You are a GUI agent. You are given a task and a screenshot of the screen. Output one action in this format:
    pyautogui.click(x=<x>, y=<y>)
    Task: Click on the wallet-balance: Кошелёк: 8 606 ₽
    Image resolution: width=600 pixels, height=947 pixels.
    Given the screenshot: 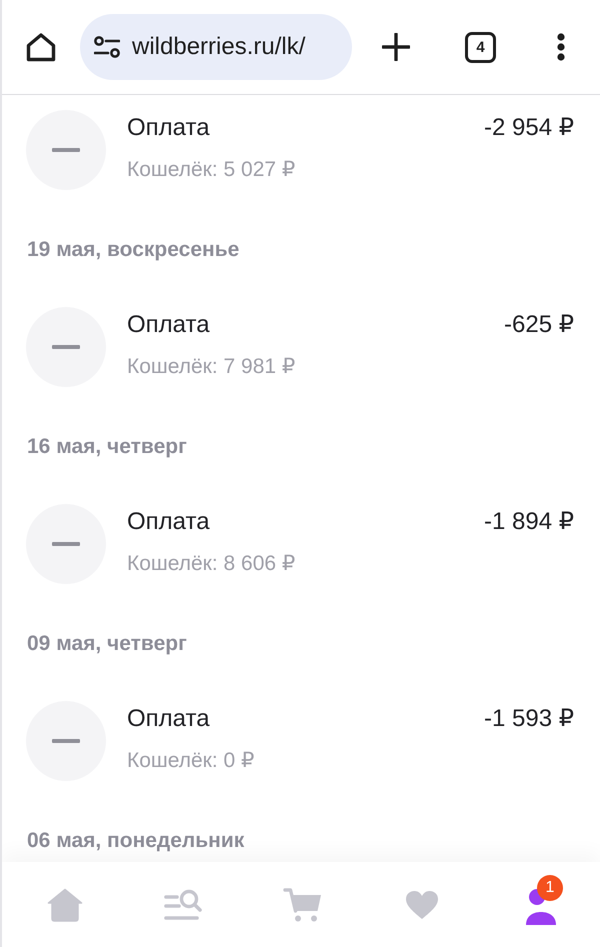 What is the action you would take?
    pyautogui.click(x=211, y=564)
    